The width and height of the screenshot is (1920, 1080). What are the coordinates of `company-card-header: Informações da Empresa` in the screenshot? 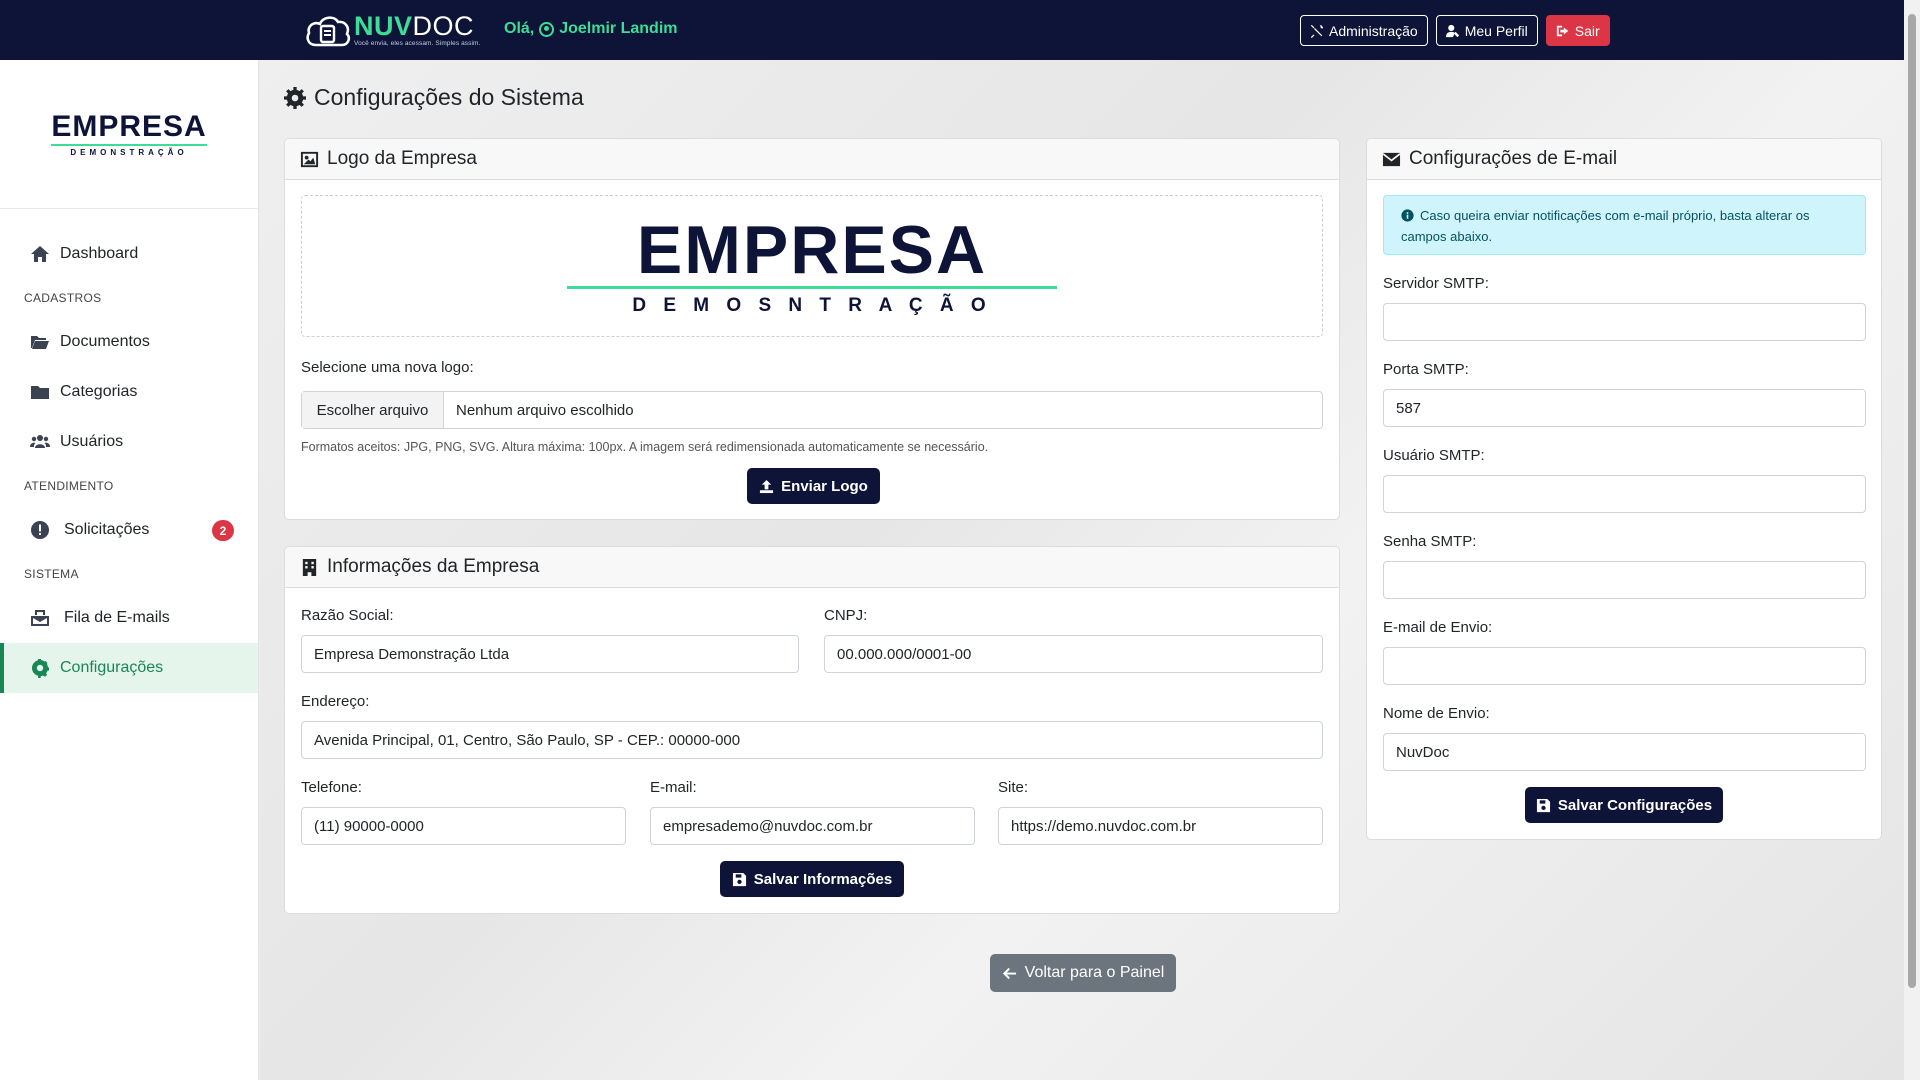 It's located at (812, 567).